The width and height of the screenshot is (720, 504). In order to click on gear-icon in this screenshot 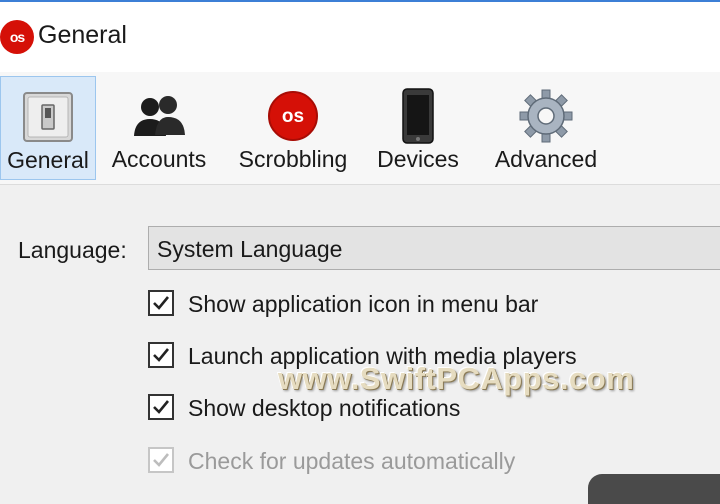, I will do `click(546, 116)`.